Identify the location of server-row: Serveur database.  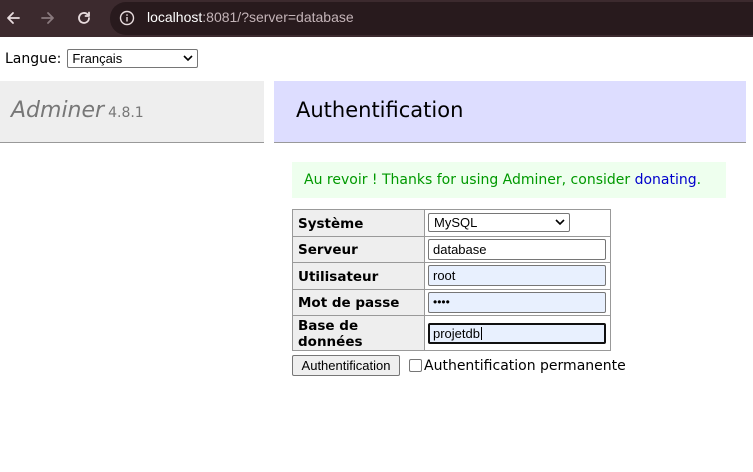
(451, 249).